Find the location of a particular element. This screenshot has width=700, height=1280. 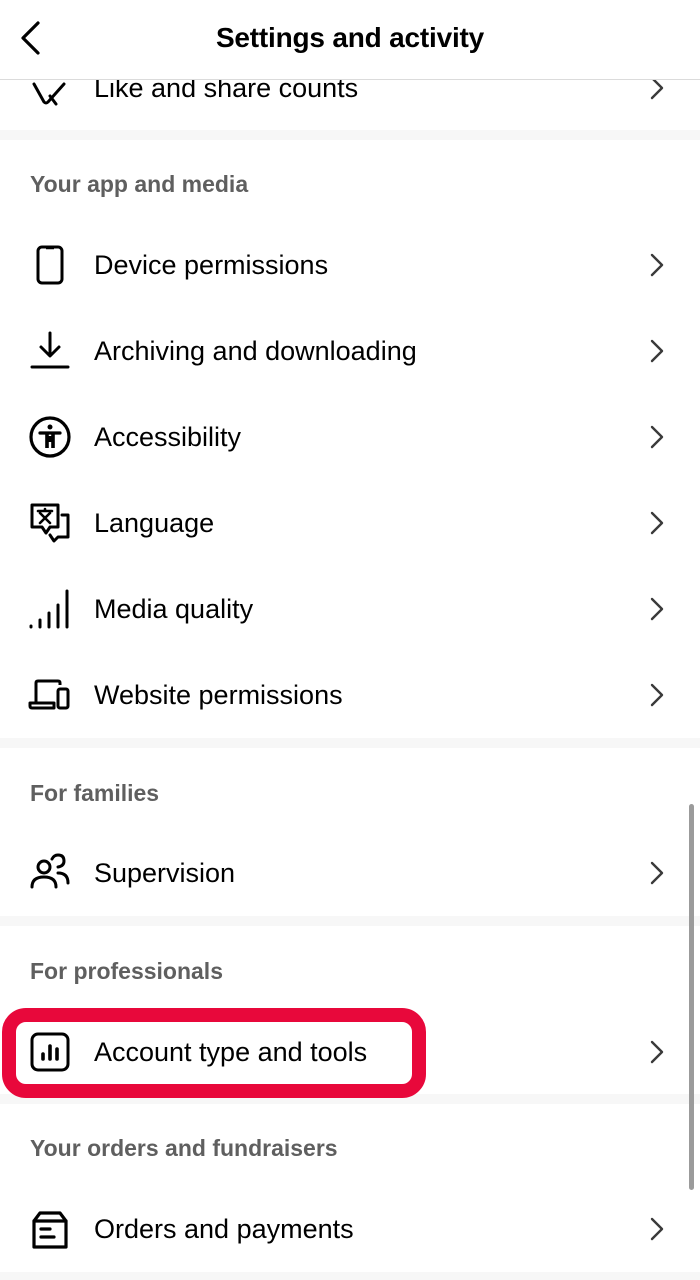

row-supervision: Supervision is located at coordinates (350, 873).